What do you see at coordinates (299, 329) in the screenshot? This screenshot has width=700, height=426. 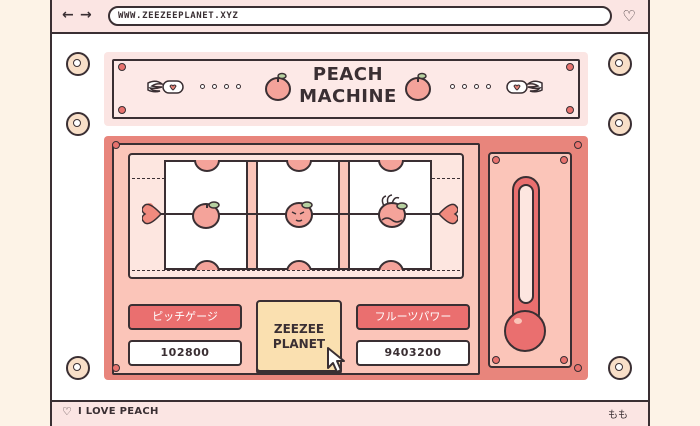 I see `spin-button-line-1: ZEEZEE` at bounding box center [299, 329].